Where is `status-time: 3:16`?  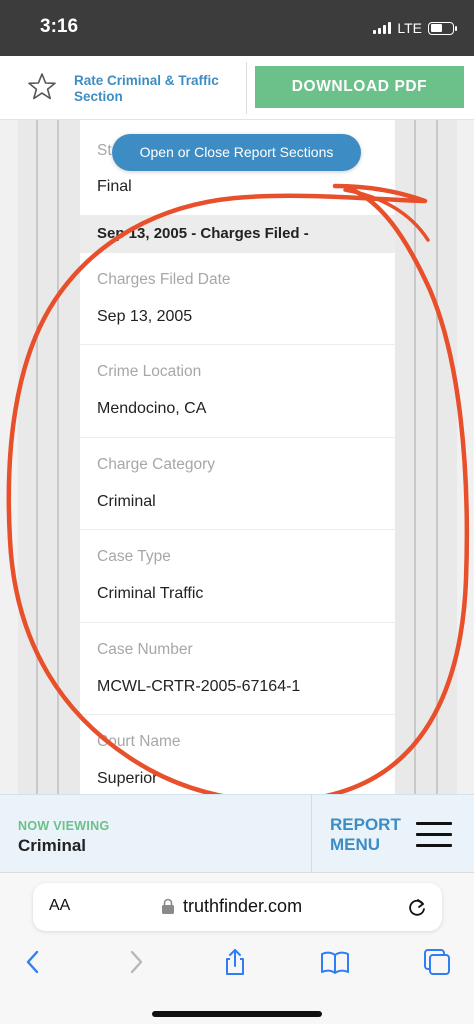 status-time: 3:16 is located at coordinates (59, 26).